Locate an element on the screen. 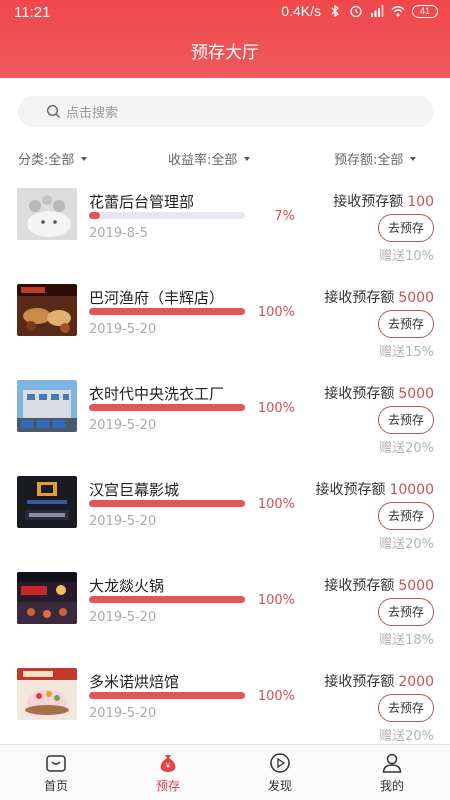 This screenshot has height=800, width=450. tab-deposit-label: 预存 is located at coordinates (167, 786).